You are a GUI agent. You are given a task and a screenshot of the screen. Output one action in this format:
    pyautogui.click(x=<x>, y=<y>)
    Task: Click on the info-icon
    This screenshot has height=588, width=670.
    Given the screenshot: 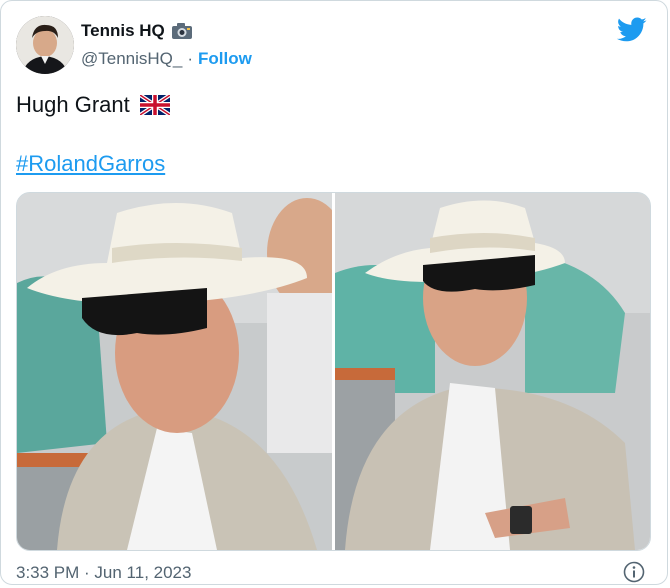 What is the action you would take?
    pyautogui.click(x=634, y=572)
    